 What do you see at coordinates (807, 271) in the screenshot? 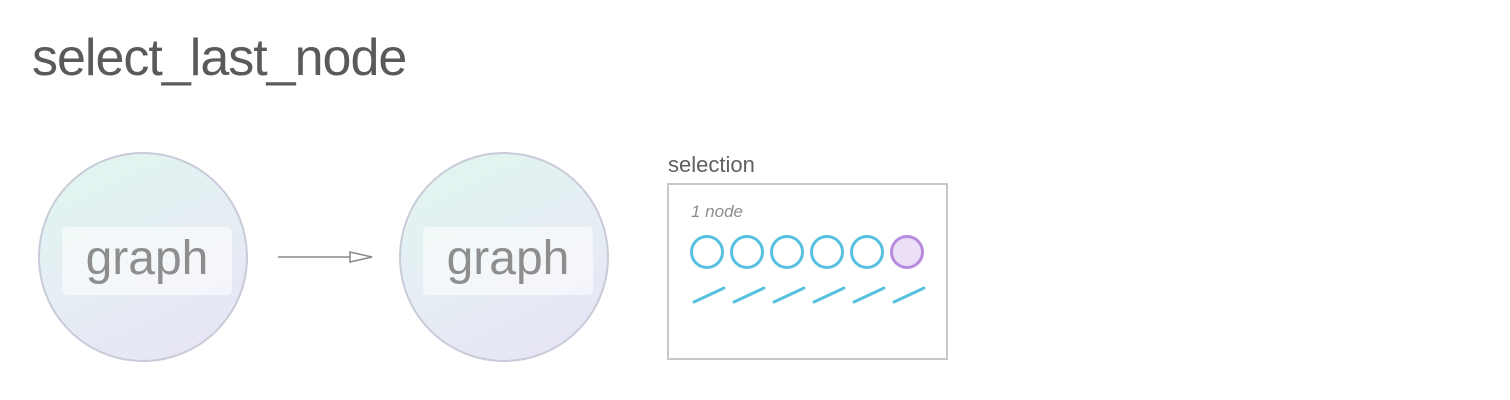
I see `selection-panel: 1 node` at bounding box center [807, 271].